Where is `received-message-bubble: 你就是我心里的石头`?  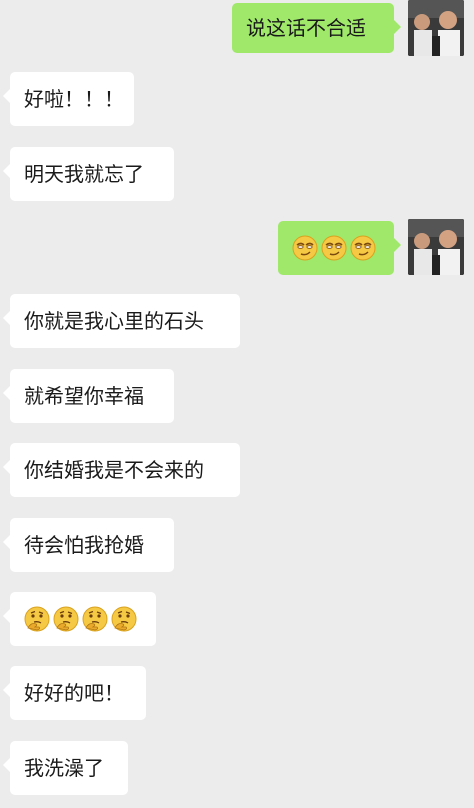 received-message-bubble: 你就是我心里的石头 is located at coordinates (121, 321).